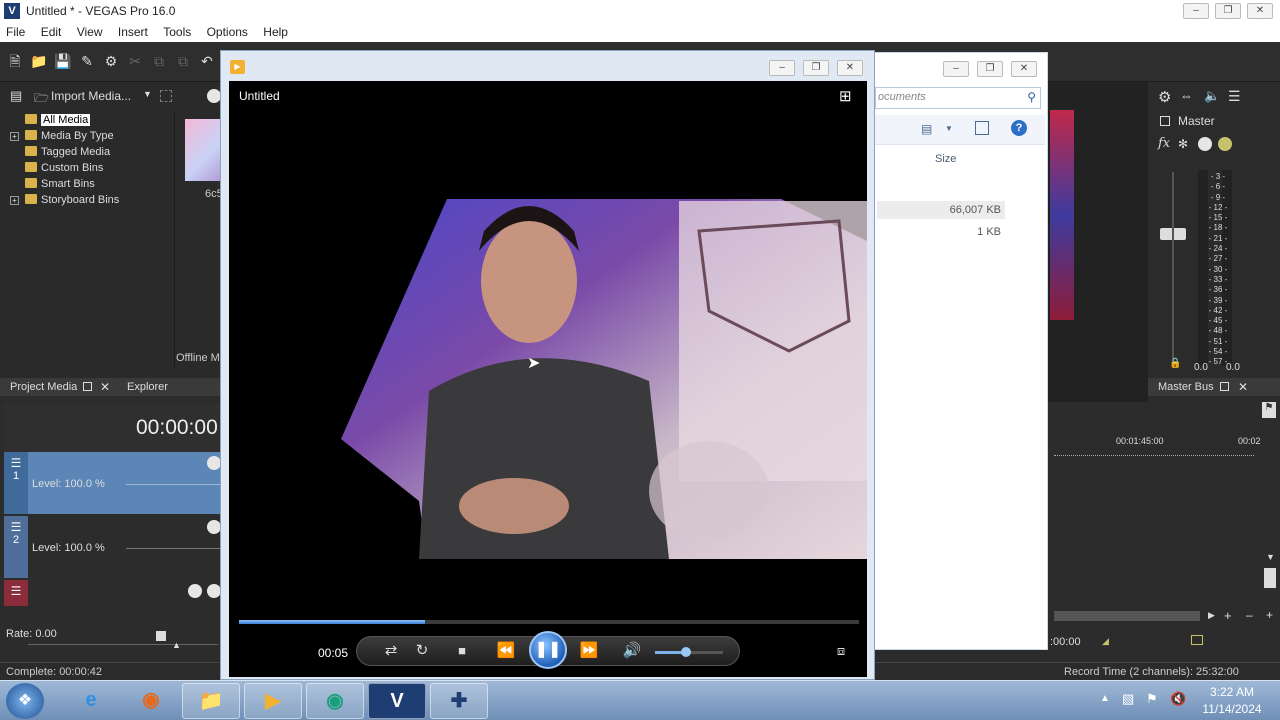 The width and height of the screenshot is (1280, 720). I want to click on import-media-icon: 🗁, so click(41, 97).